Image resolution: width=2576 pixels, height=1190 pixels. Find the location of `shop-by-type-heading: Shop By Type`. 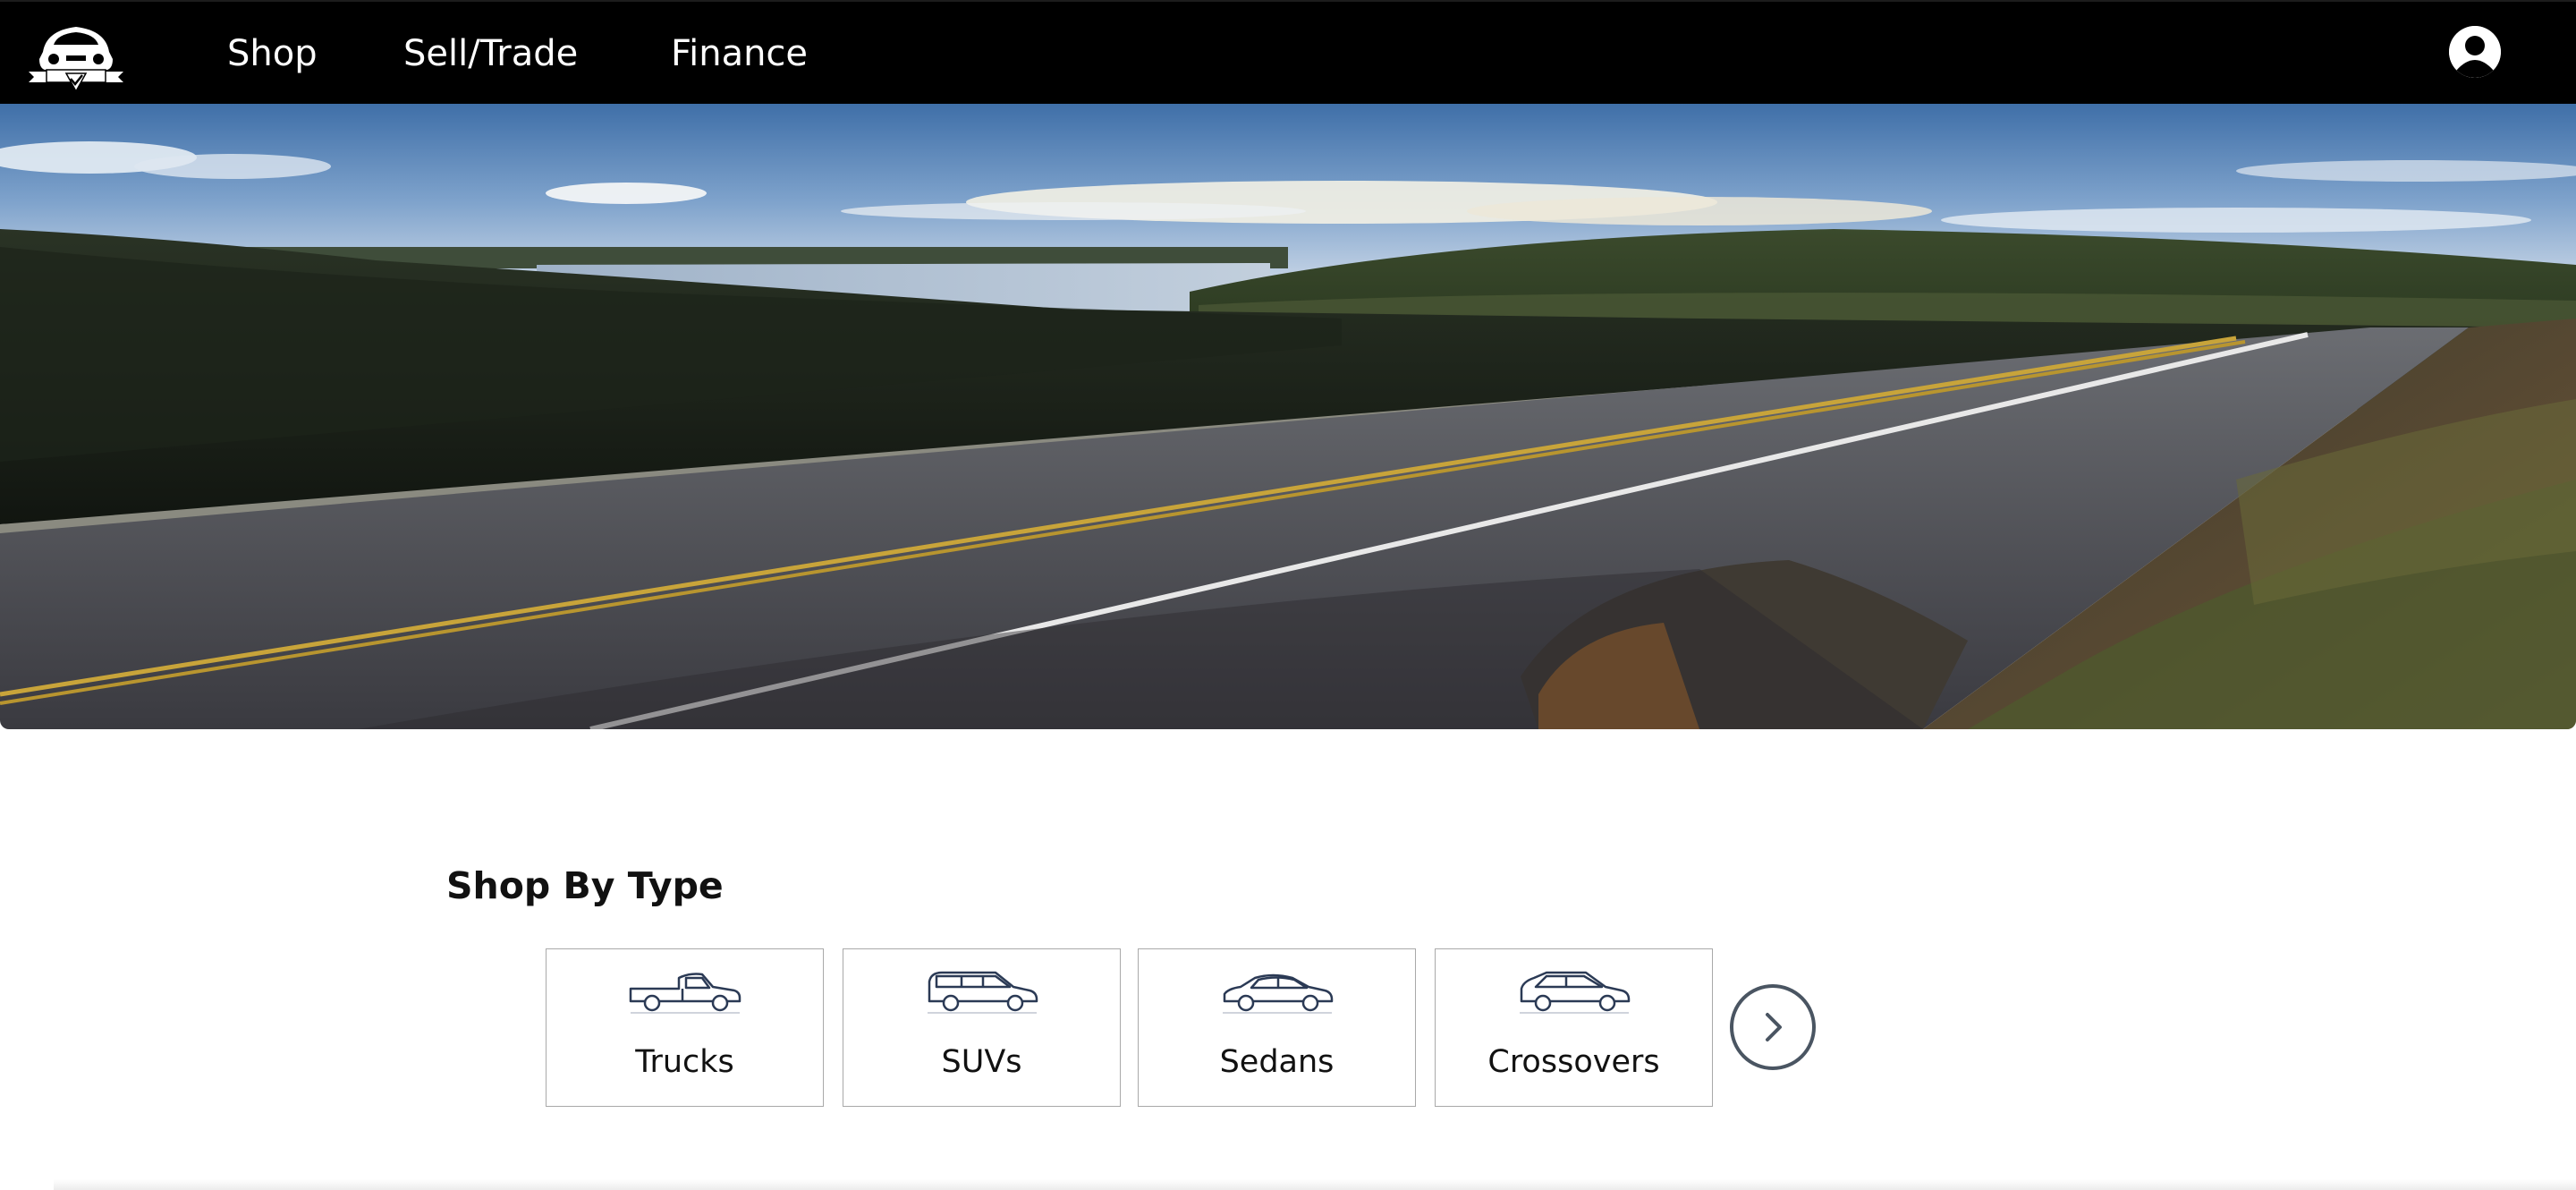

shop-by-type-heading: Shop By Type is located at coordinates (585, 886).